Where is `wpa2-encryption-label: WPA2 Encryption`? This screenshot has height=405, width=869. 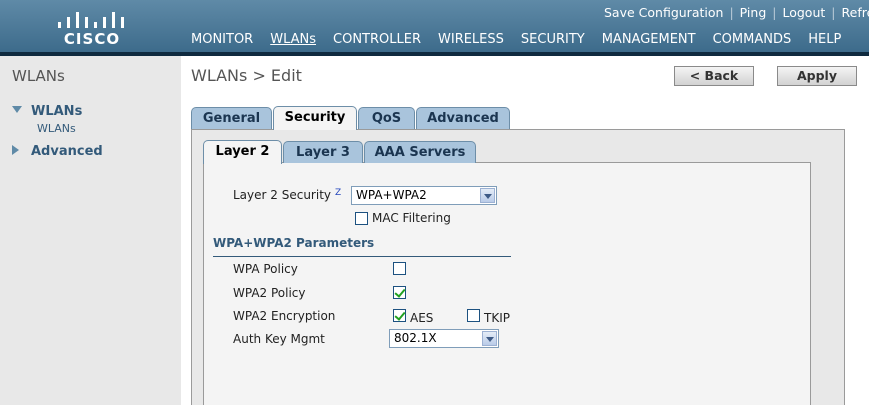 wpa2-encryption-label: WPA2 Encryption is located at coordinates (284, 316).